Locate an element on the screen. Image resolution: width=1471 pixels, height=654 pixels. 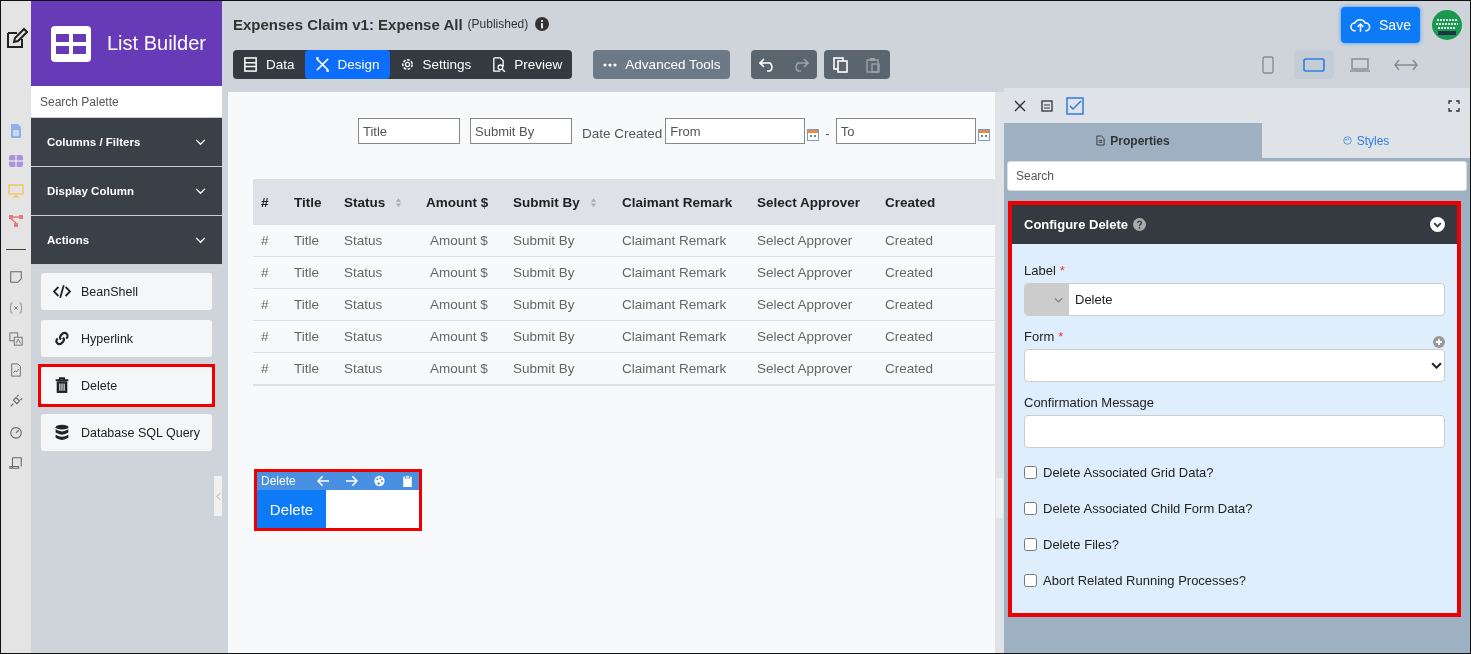
mode-tab: Design is located at coordinates (347, 64).